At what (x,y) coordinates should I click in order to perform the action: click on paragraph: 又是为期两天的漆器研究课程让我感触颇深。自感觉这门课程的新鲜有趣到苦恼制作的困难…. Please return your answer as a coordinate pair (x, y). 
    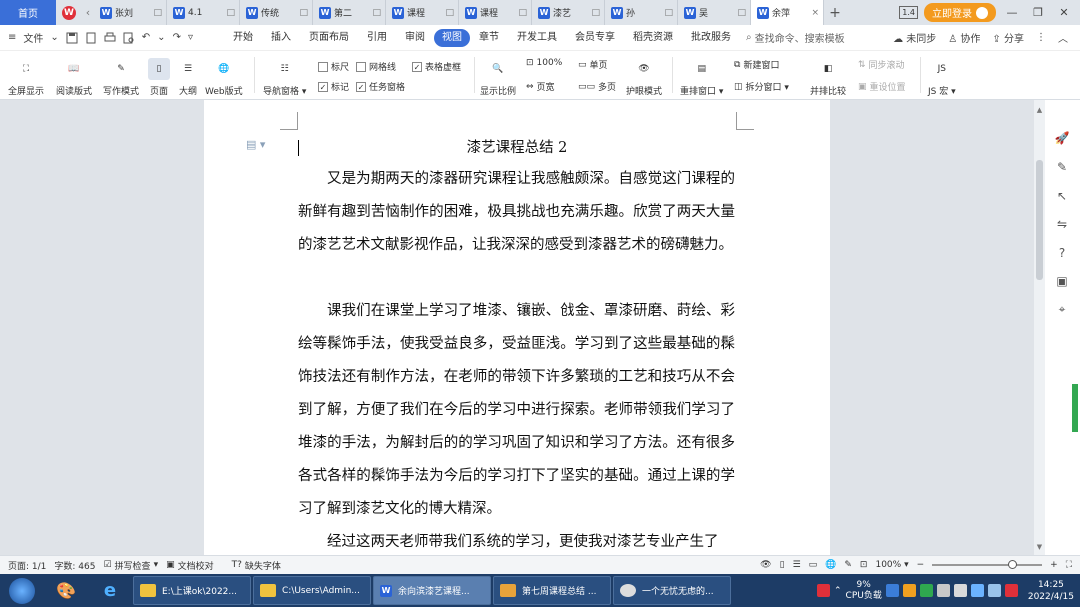
    Looking at the image, I should click on (516, 212).